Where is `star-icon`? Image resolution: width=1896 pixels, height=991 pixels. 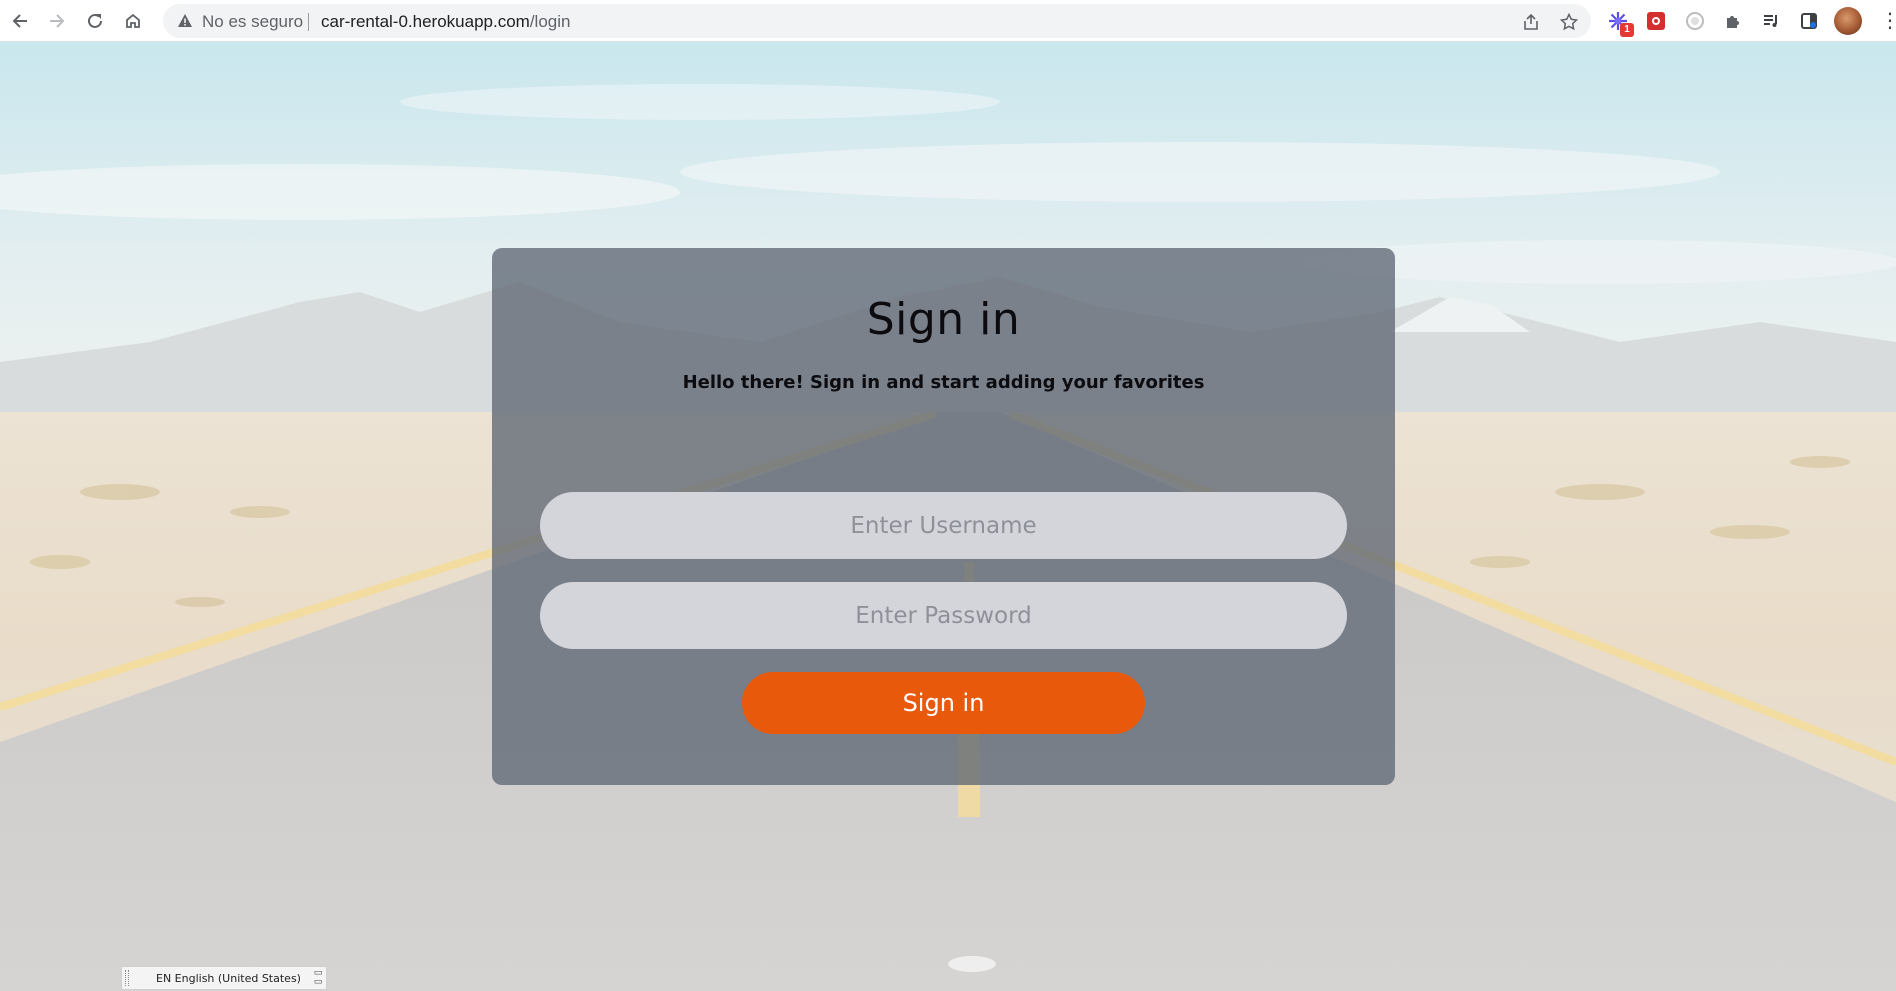 star-icon is located at coordinates (1569, 22).